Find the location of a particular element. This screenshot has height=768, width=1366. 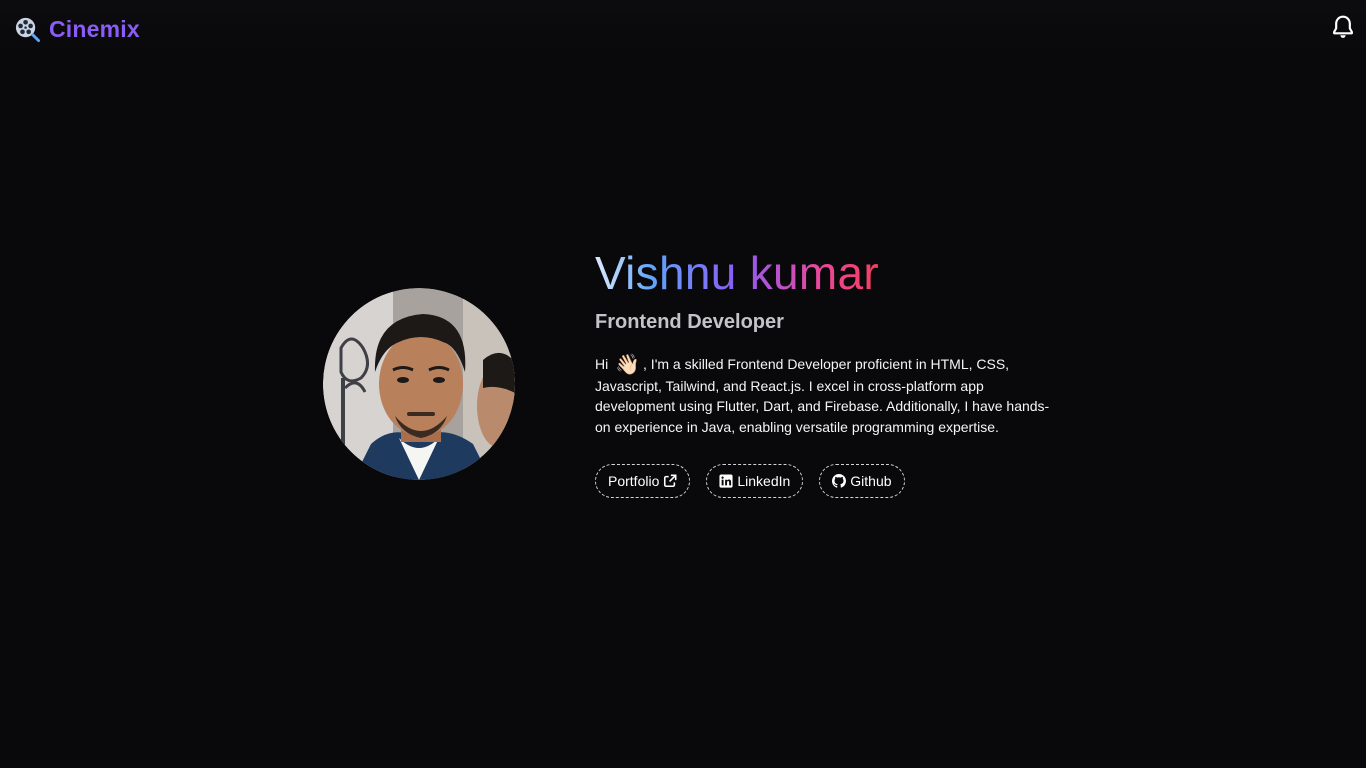

brand-name: Cinemix is located at coordinates (94, 28).